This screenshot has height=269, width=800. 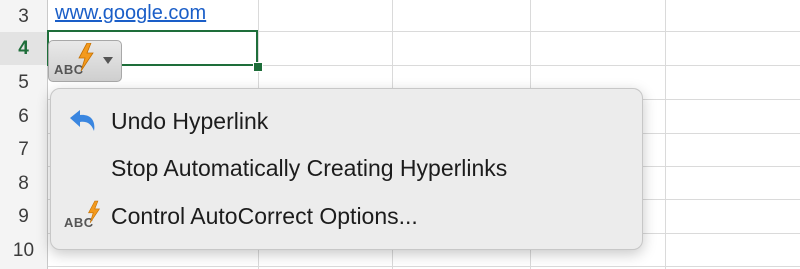 I want to click on row-header-4: 4, so click(x=23, y=48).